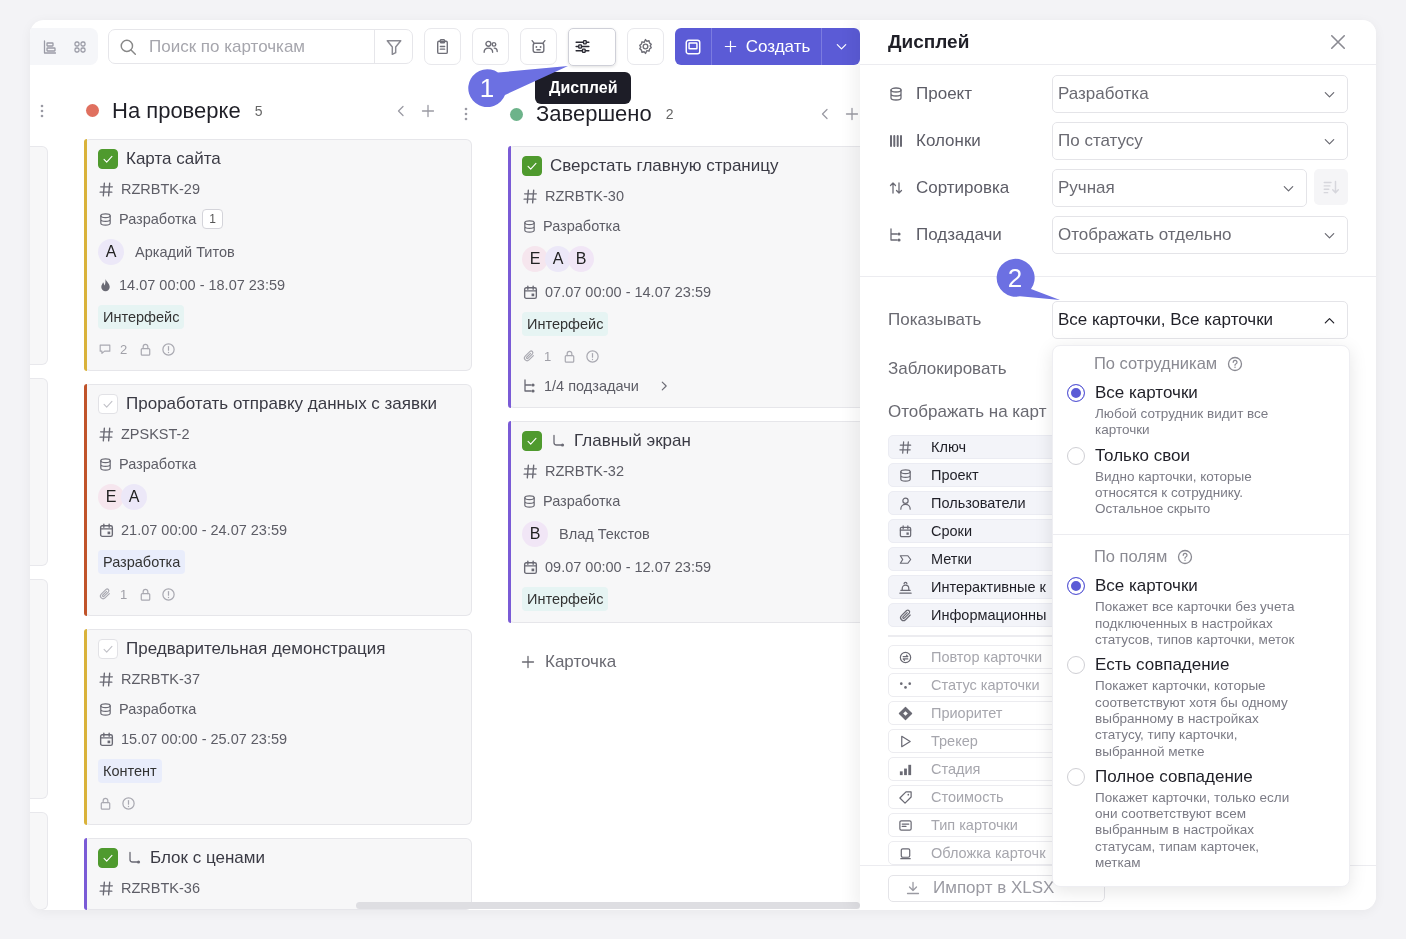 Image resolution: width=1406 pixels, height=939 pixels. I want to click on robot-button, so click(538, 46).